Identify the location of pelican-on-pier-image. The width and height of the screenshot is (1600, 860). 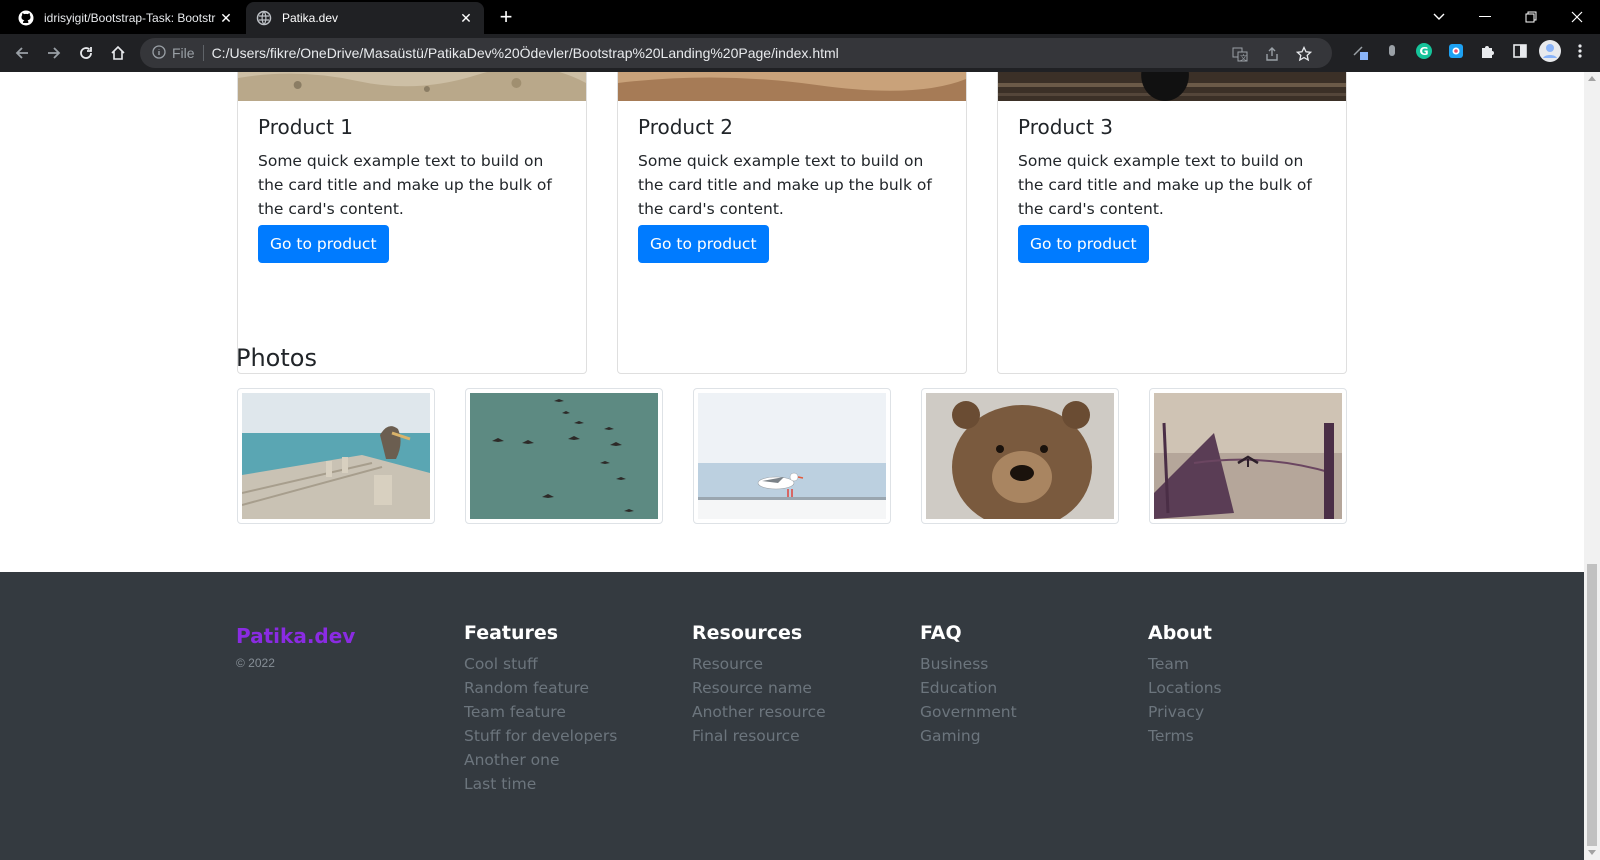
(336, 456).